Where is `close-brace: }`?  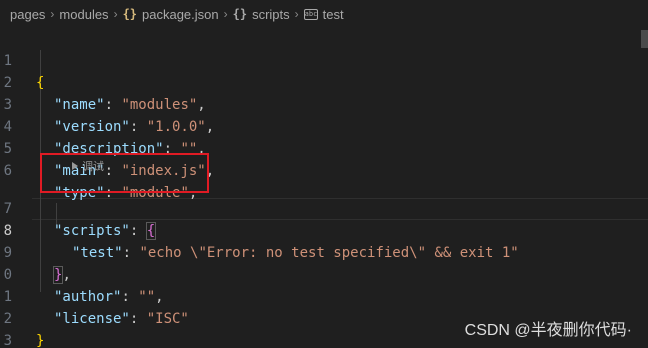
close-brace: } is located at coordinates (40, 340).